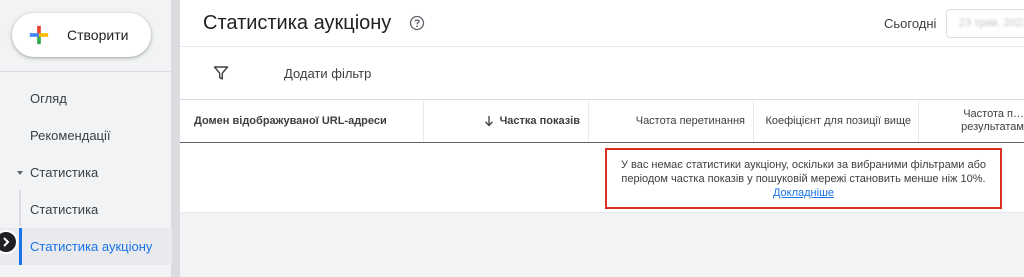 This screenshot has height=277, width=1024. What do you see at coordinates (290, 121) in the screenshot?
I see `column-header-label: Домен відображуваної URL-адреси` at bounding box center [290, 121].